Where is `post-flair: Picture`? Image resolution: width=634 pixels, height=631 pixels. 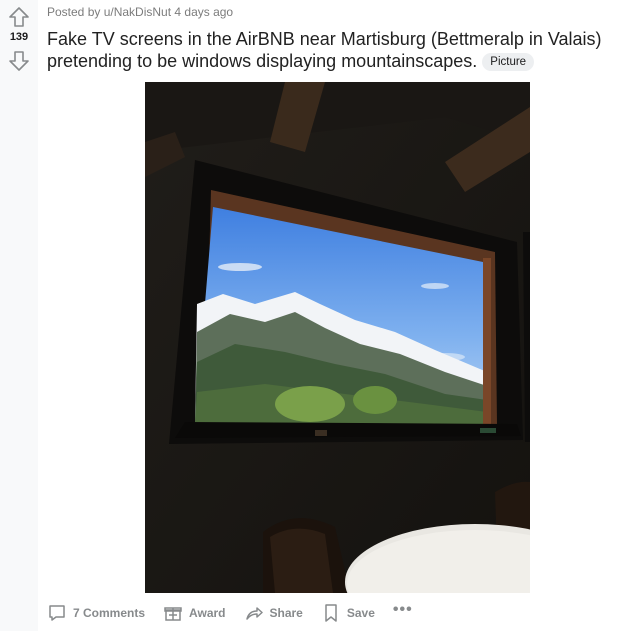
post-flair: Picture is located at coordinates (508, 62).